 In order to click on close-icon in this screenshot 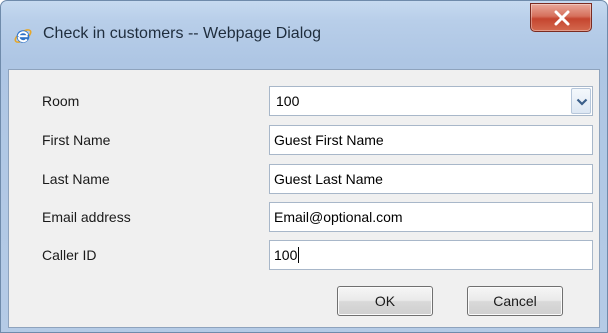, I will do `click(562, 18)`.